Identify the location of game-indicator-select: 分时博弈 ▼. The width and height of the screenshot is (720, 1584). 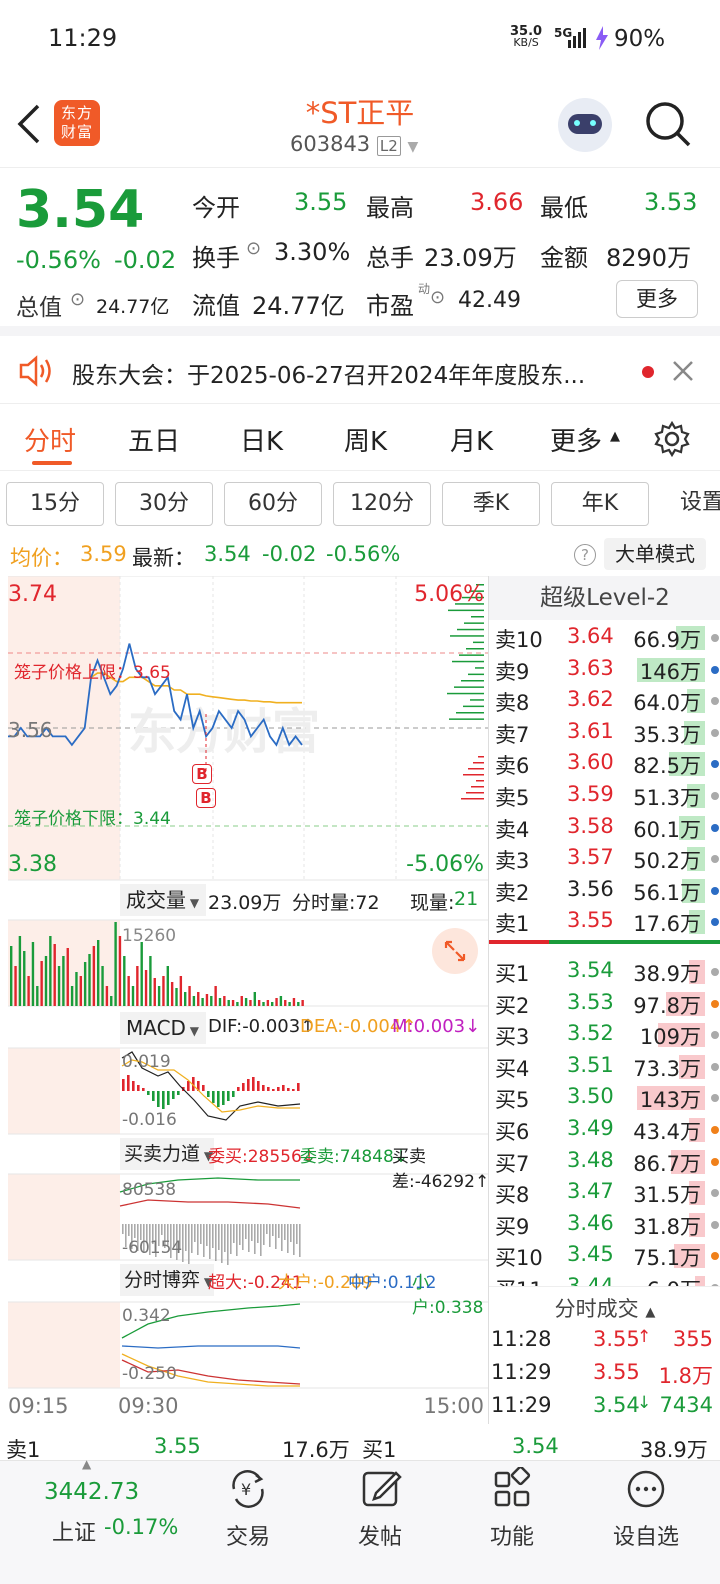
(167, 1280).